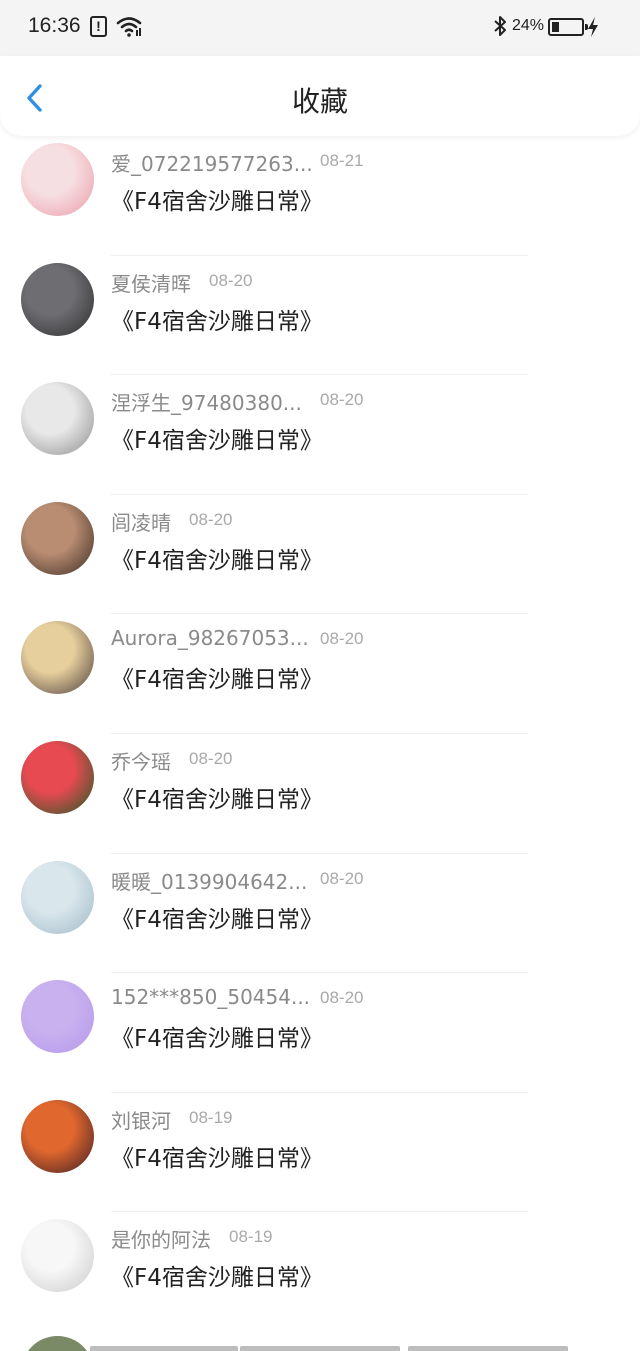 The height and width of the screenshot is (1351, 640). Describe the element at coordinates (568, 27) in the screenshot. I see `battery-icon` at that location.